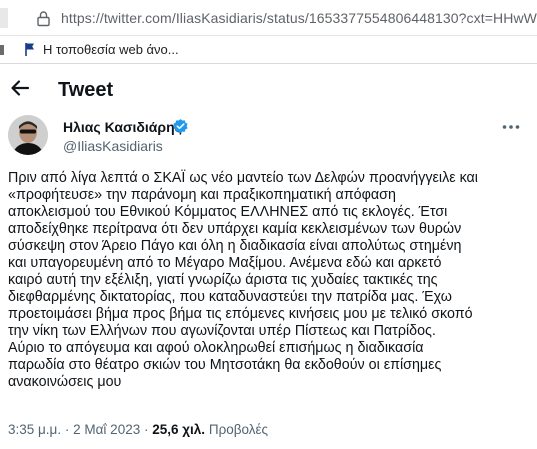  I want to click on tweet-time: 3:35 μ.μ., so click(34, 429).